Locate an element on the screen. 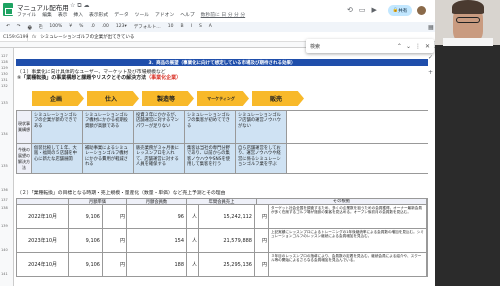  menu-file: ファイル is located at coordinates (26, 14).